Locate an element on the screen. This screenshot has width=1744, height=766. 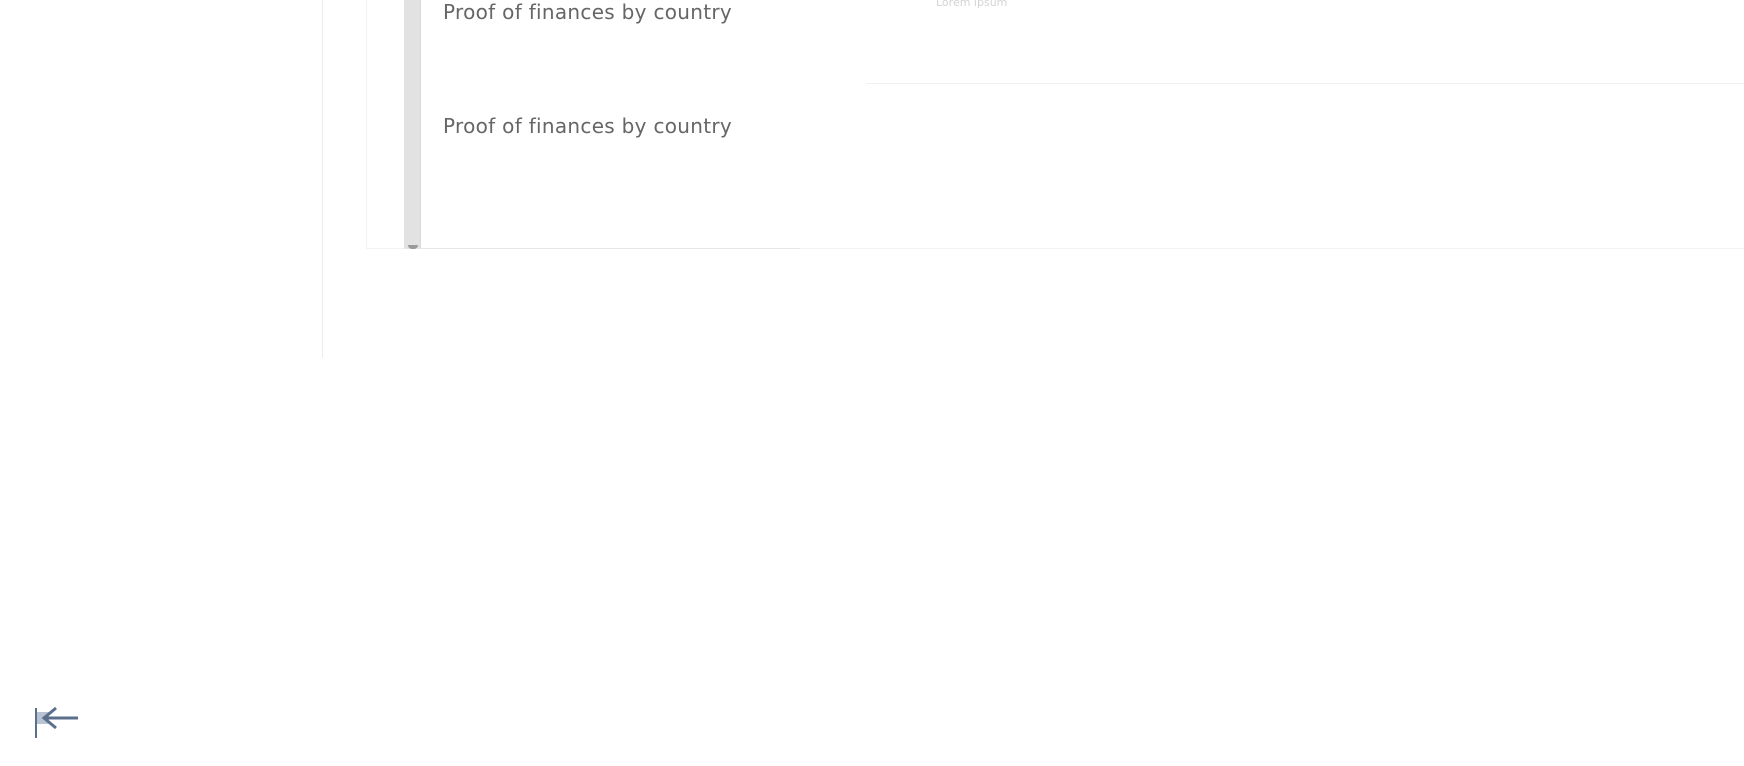
row-divider is located at coordinates (1305, 83).